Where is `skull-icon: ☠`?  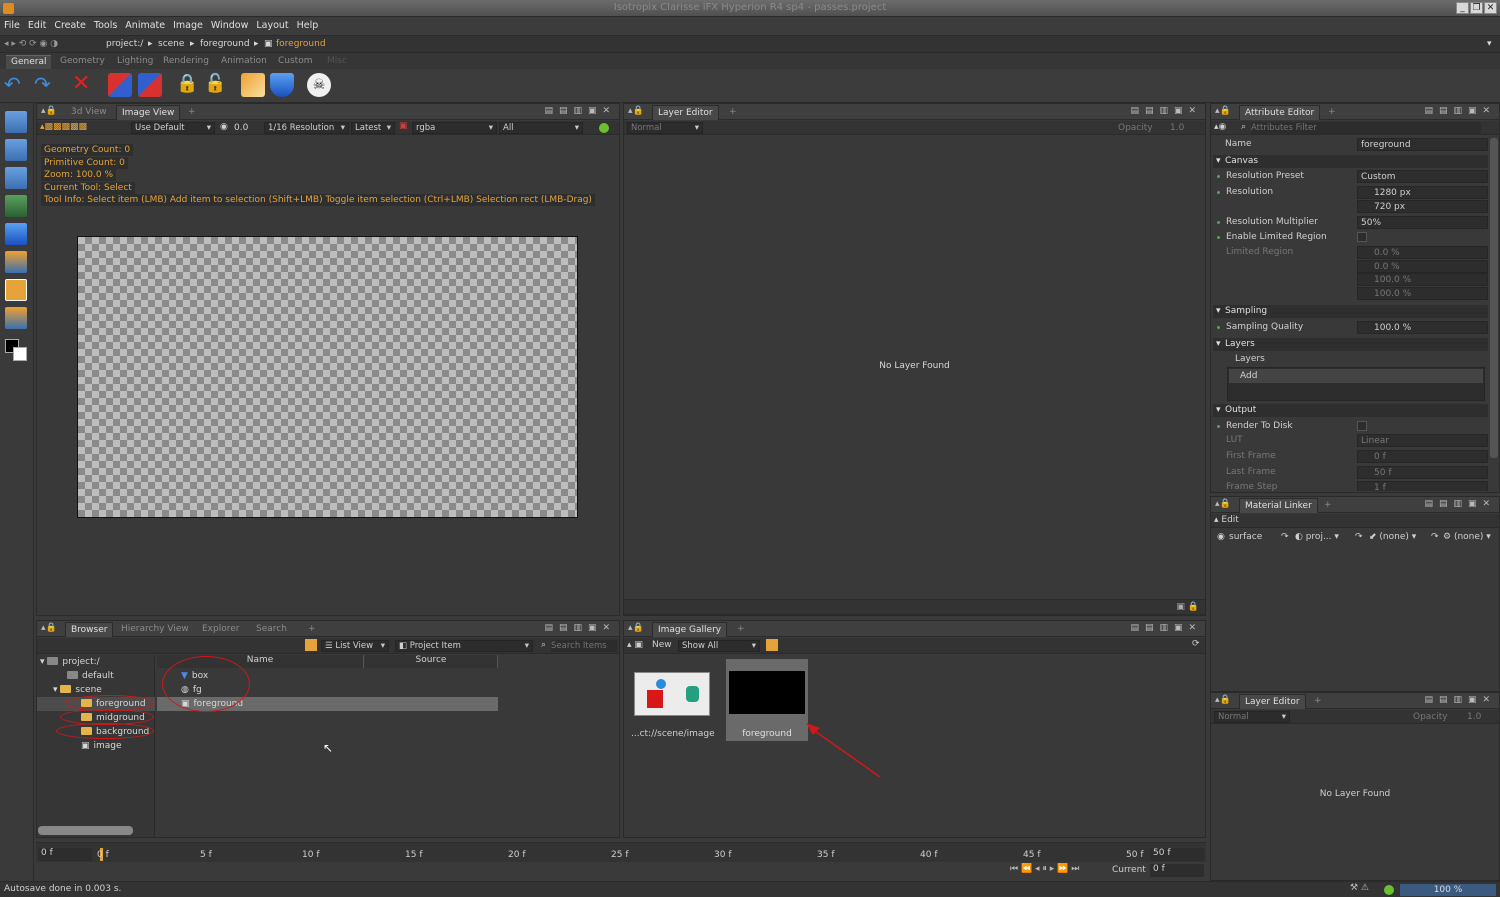
skull-icon: ☠ is located at coordinates (319, 85).